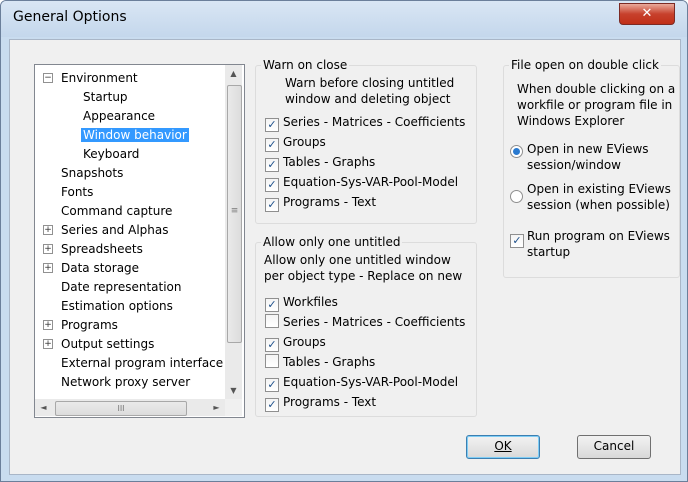 This screenshot has height=482, width=688. I want to click on collapse-minus-icon: −, so click(48, 78).